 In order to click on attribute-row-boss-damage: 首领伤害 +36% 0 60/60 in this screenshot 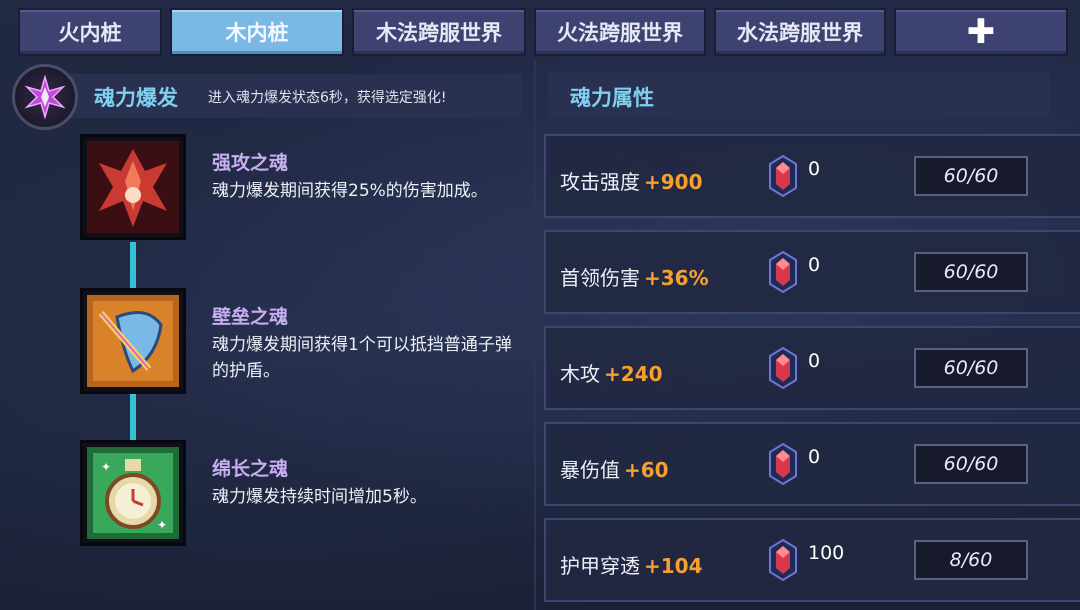, I will do `click(812, 272)`.